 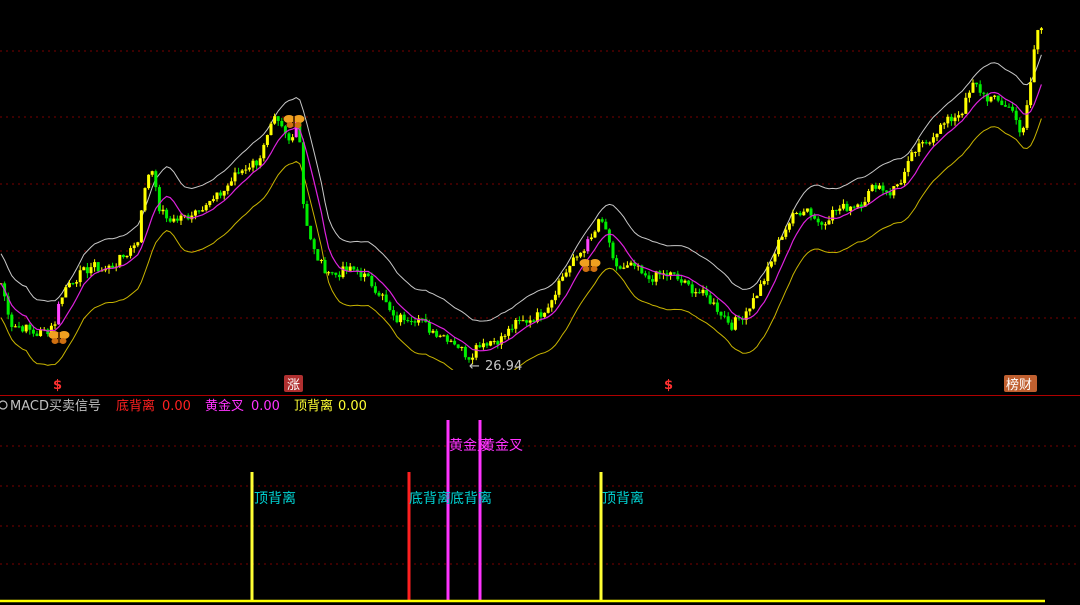 What do you see at coordinates (313, 406) in the screenshot?
I see `legend-label-top-divergence: 顶背离` at bounding box center [313, 406].